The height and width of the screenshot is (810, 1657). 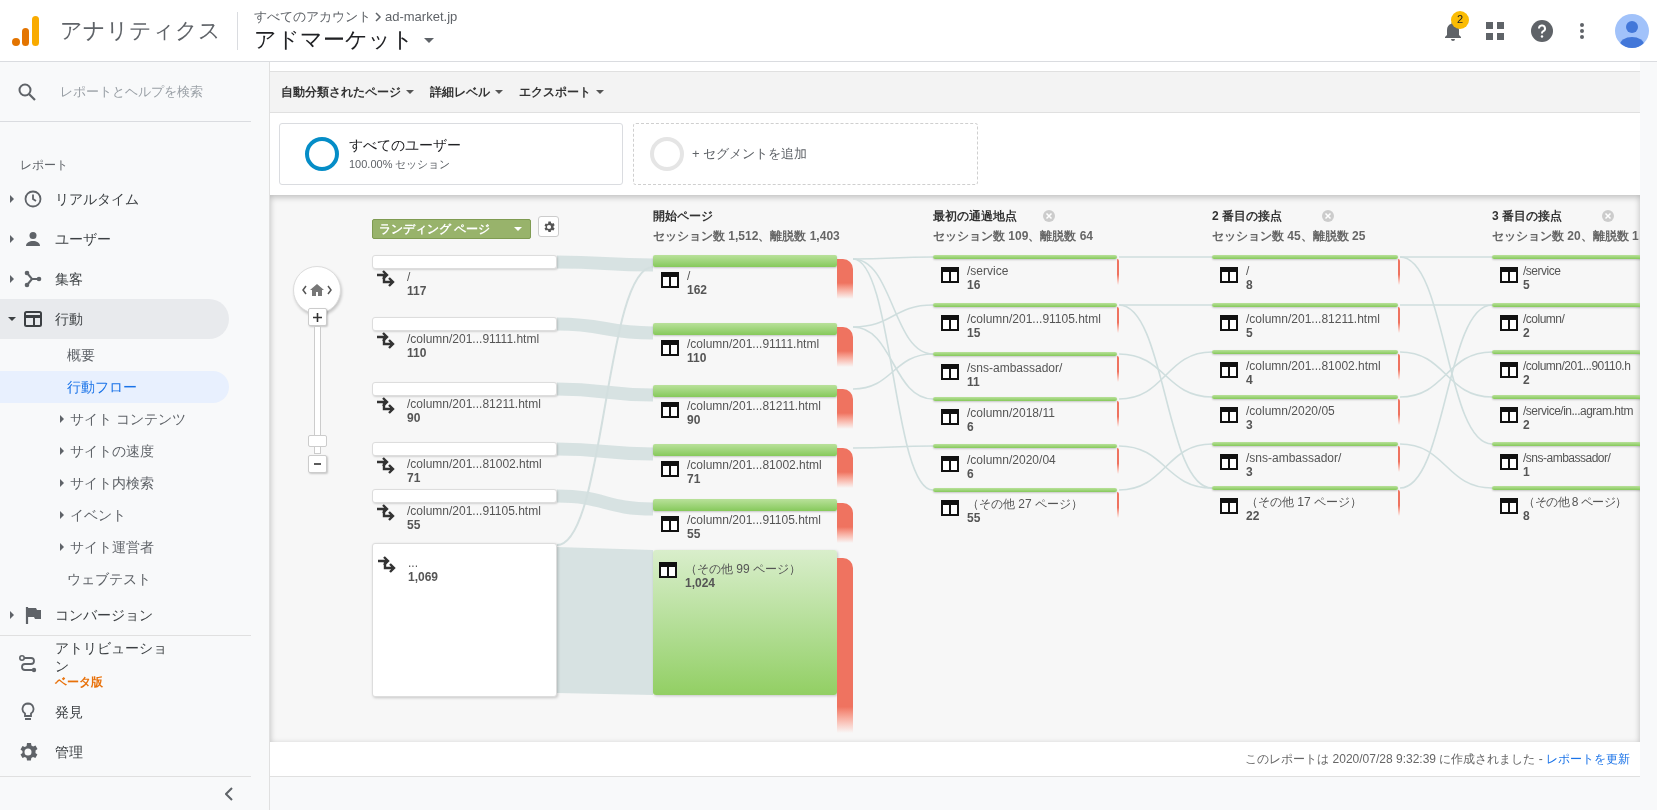 I want to click on search-field: レポートとヘルプを検索, so click(x=145, y=91).